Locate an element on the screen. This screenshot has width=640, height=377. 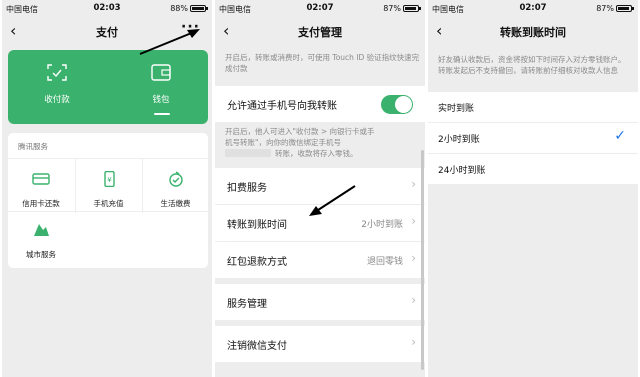
mobile-topup-icon: ¥ is located at coordinates (109, 179).